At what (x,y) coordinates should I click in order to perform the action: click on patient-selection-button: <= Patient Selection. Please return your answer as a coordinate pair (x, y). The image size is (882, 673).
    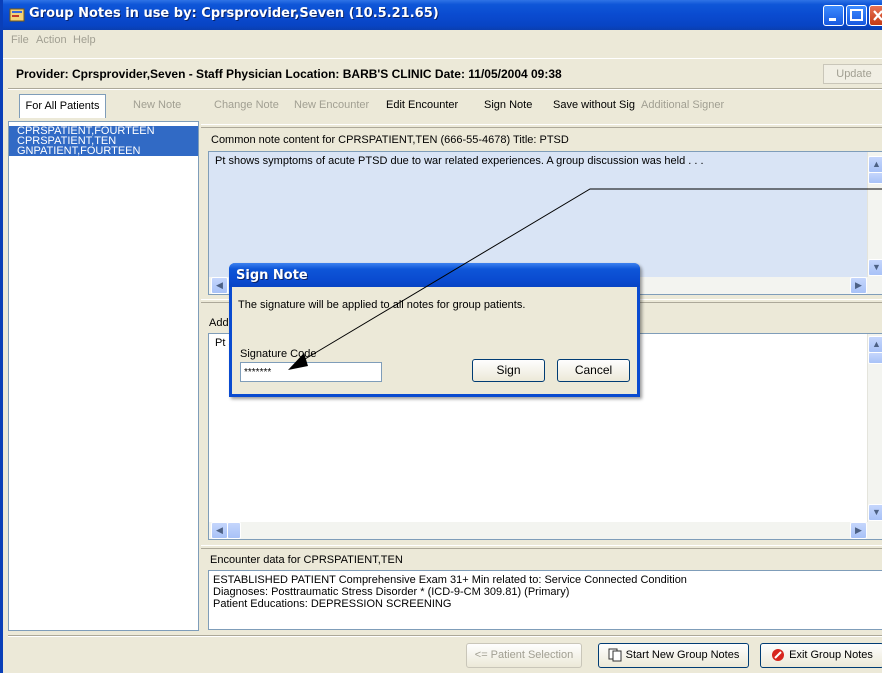
    Looking at the image, I should click on (524, 655).